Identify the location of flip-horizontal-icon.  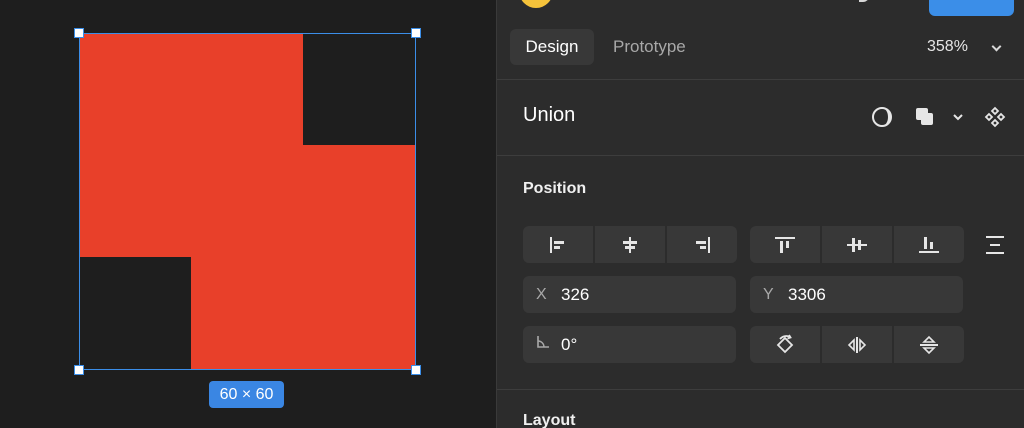
(857, 344).